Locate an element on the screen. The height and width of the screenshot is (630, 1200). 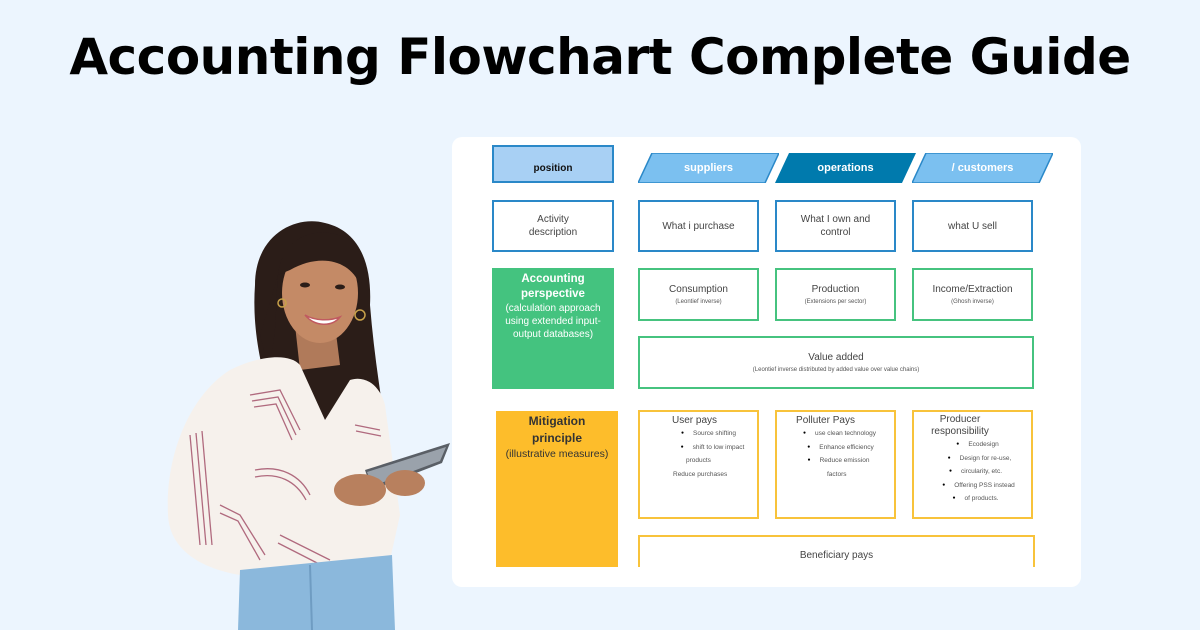
measure-item: Offering PSS instead is located at coordinates (978, 486).